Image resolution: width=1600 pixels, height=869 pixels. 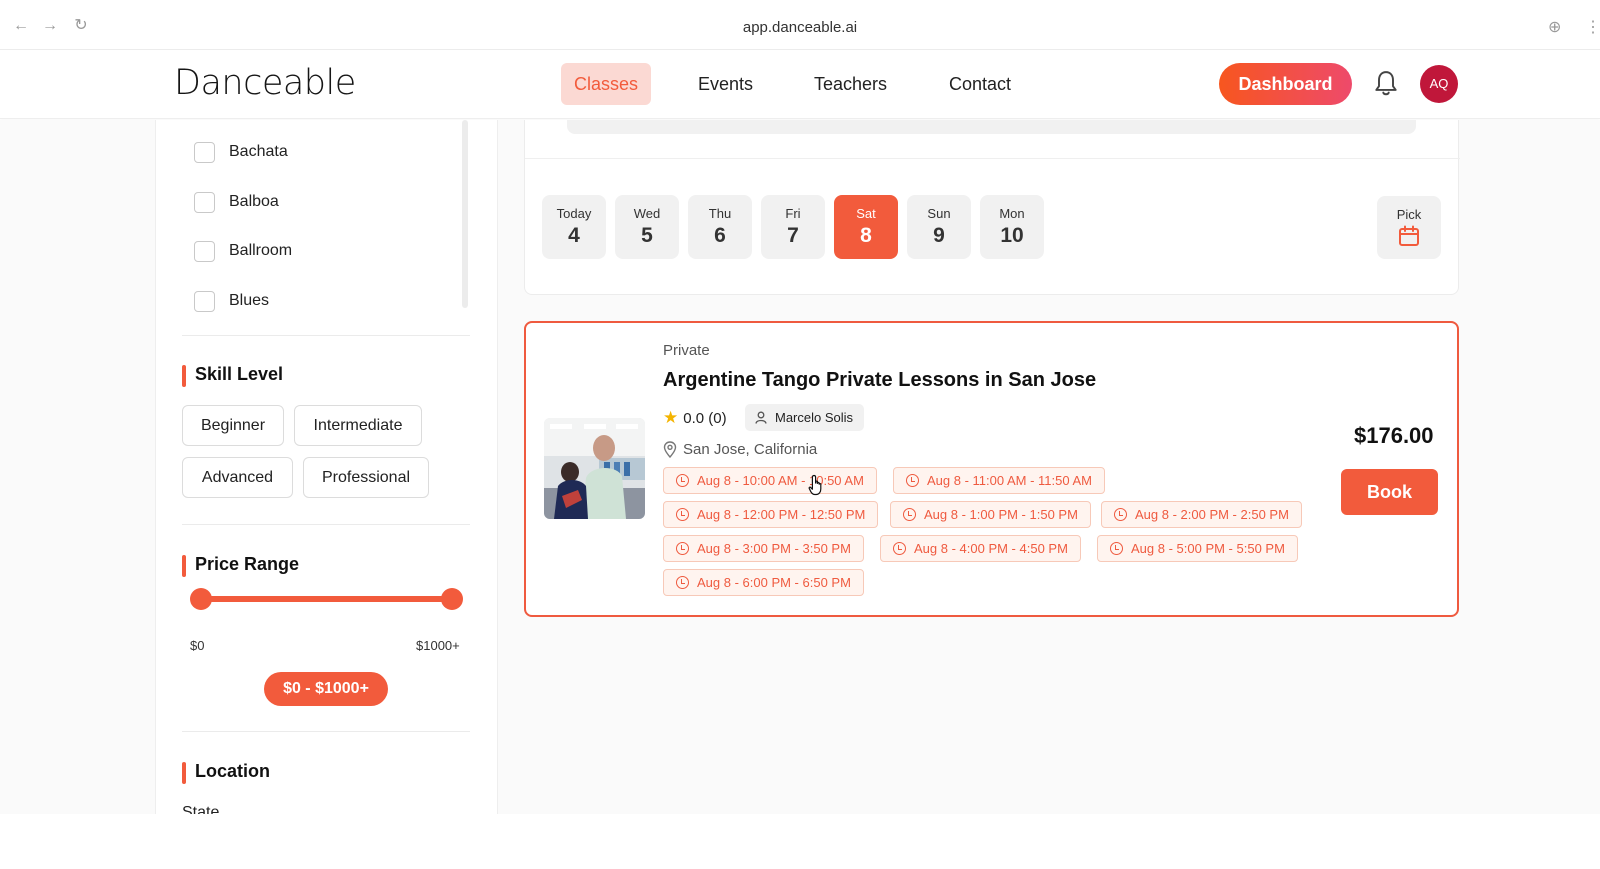 I want to click on class-rating: ★ 0.0 (0), so click(x=695, y=418).